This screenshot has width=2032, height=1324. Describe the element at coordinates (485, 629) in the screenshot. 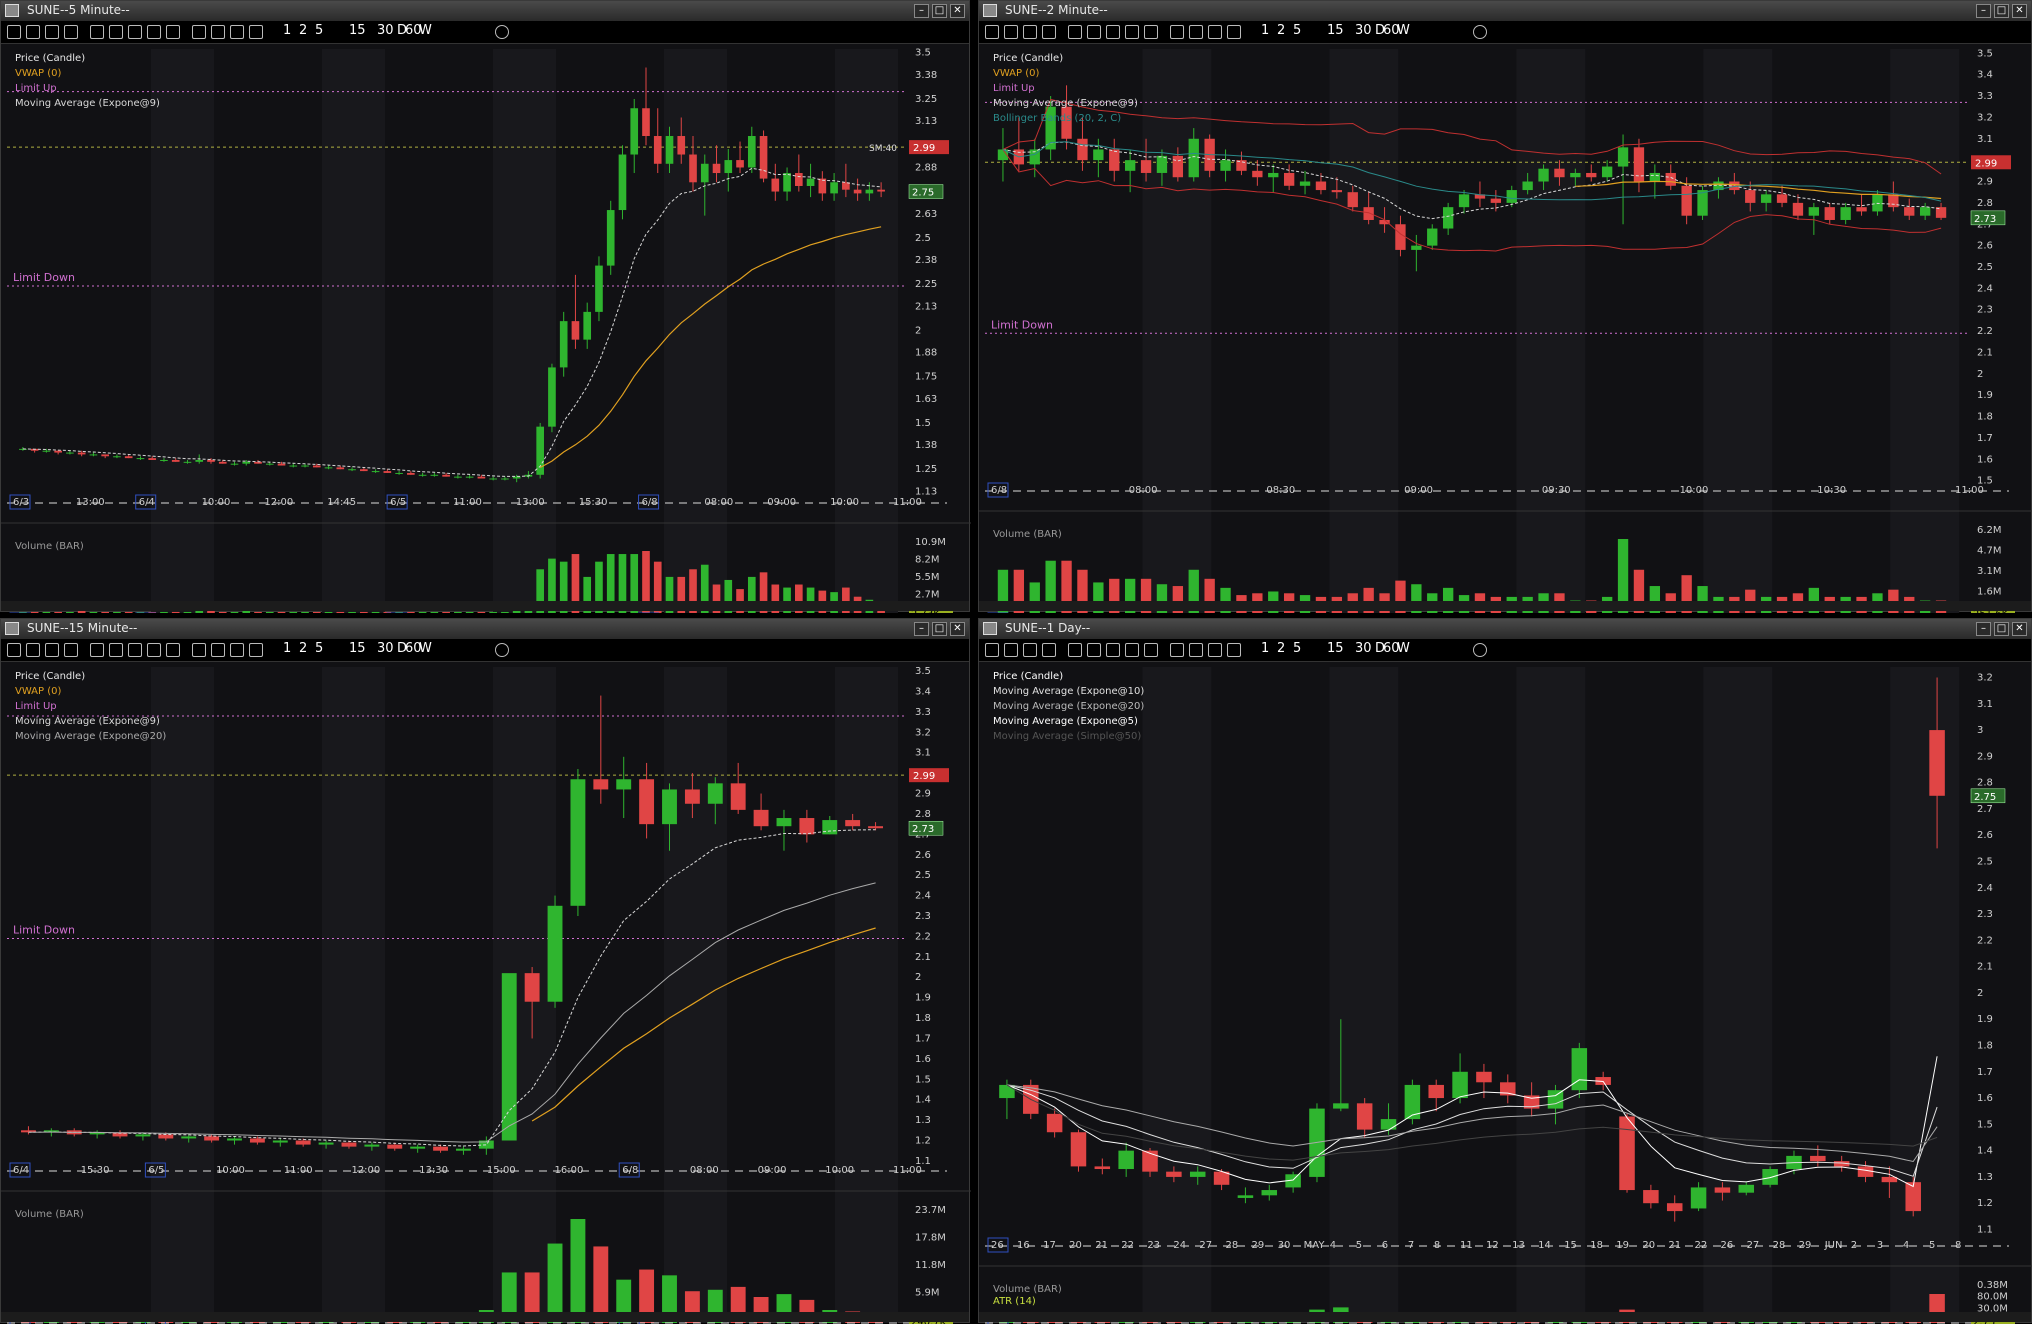

I see `window-titlebar: SUNE--15 Minute-- – □ ✕` at that location.